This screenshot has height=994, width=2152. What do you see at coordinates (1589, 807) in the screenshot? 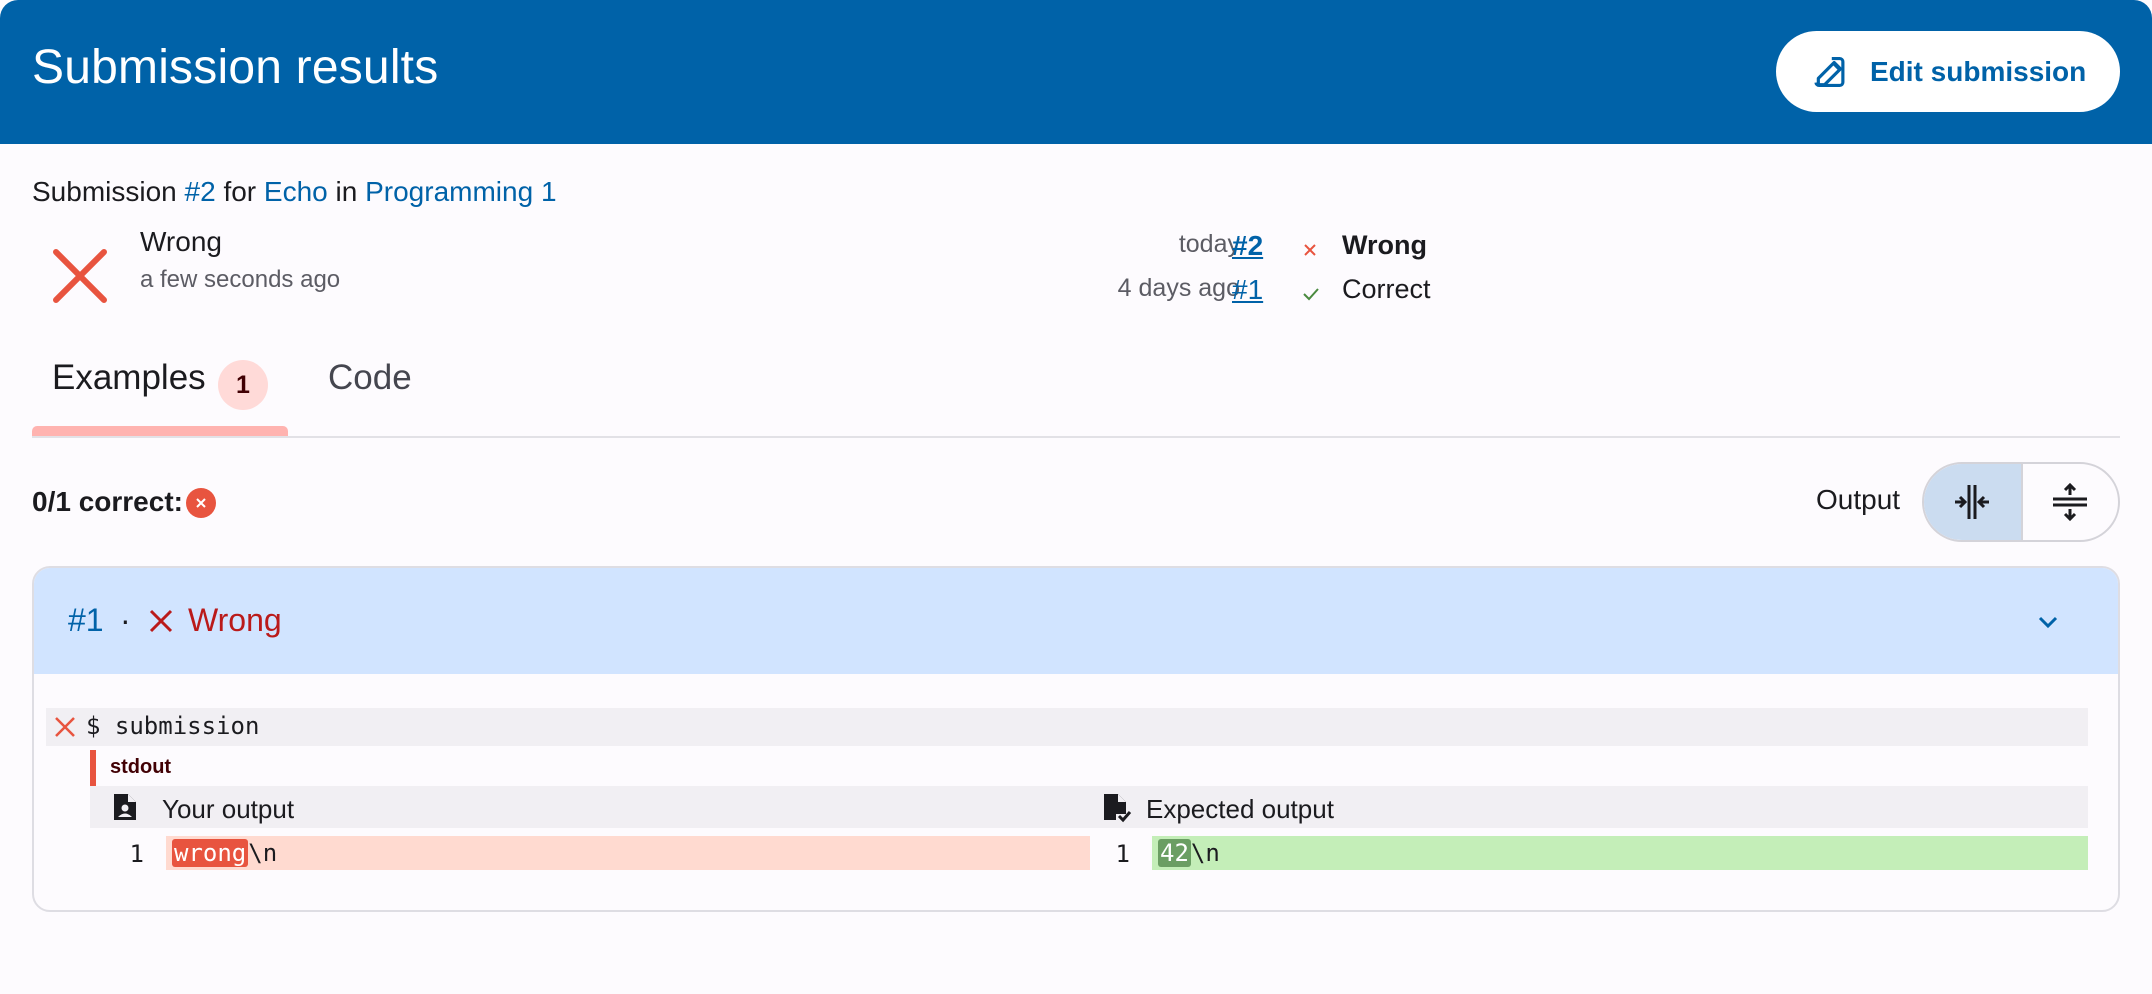
I see `expected-output-header: Expected output` at bounding box center [1589, 807].